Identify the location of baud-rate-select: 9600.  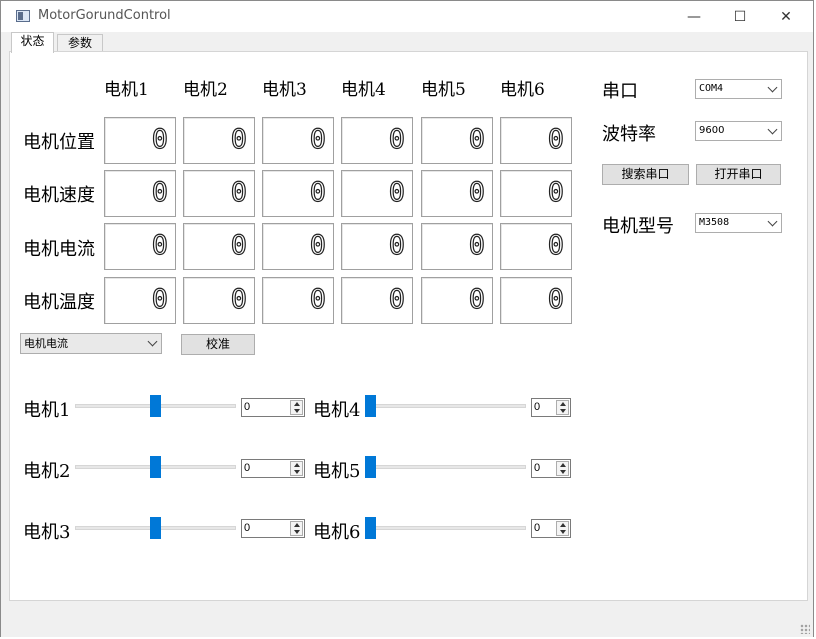
(738, 131).